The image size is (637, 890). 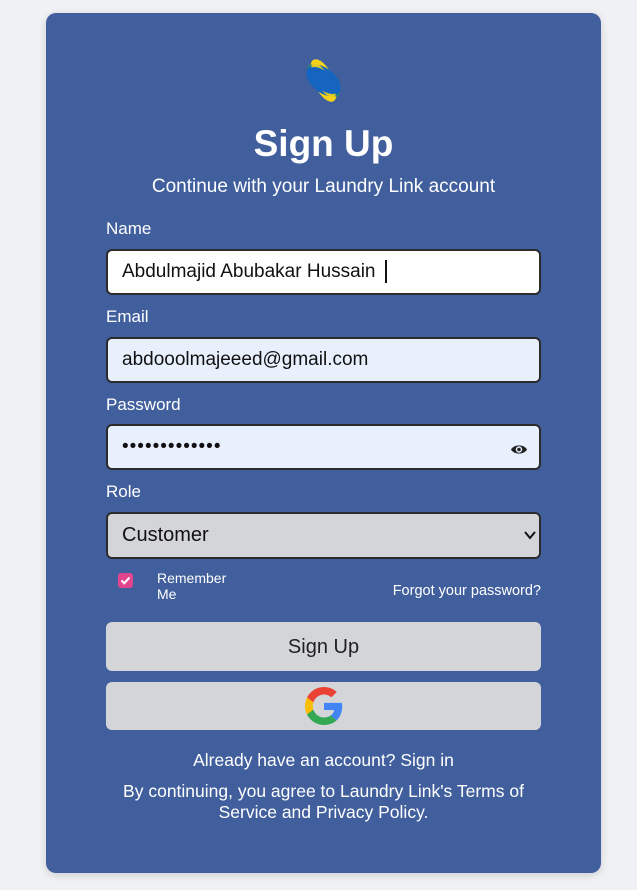 What do you see at coordinates (426, 812) in the screenshot?
I see `terms-period: .` at bounding box center [426, 812].